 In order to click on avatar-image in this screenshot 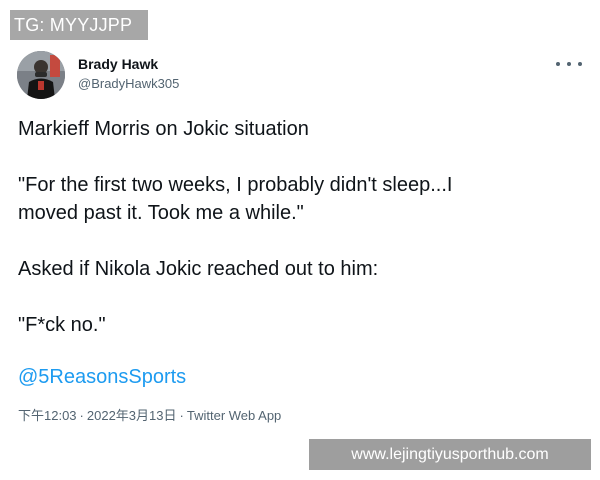, I will do `click(41, 75)`.